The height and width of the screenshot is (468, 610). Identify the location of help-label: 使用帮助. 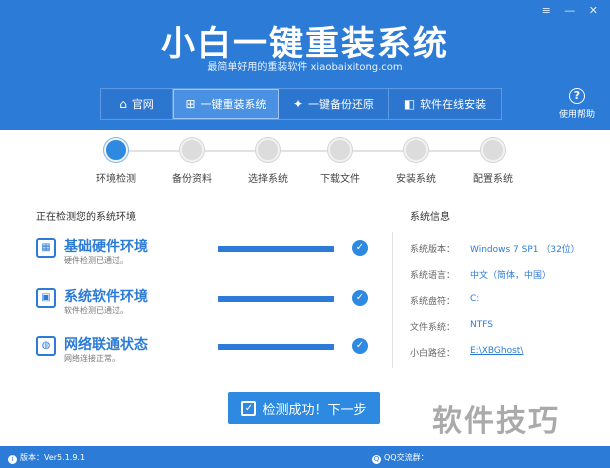
(576, 115).